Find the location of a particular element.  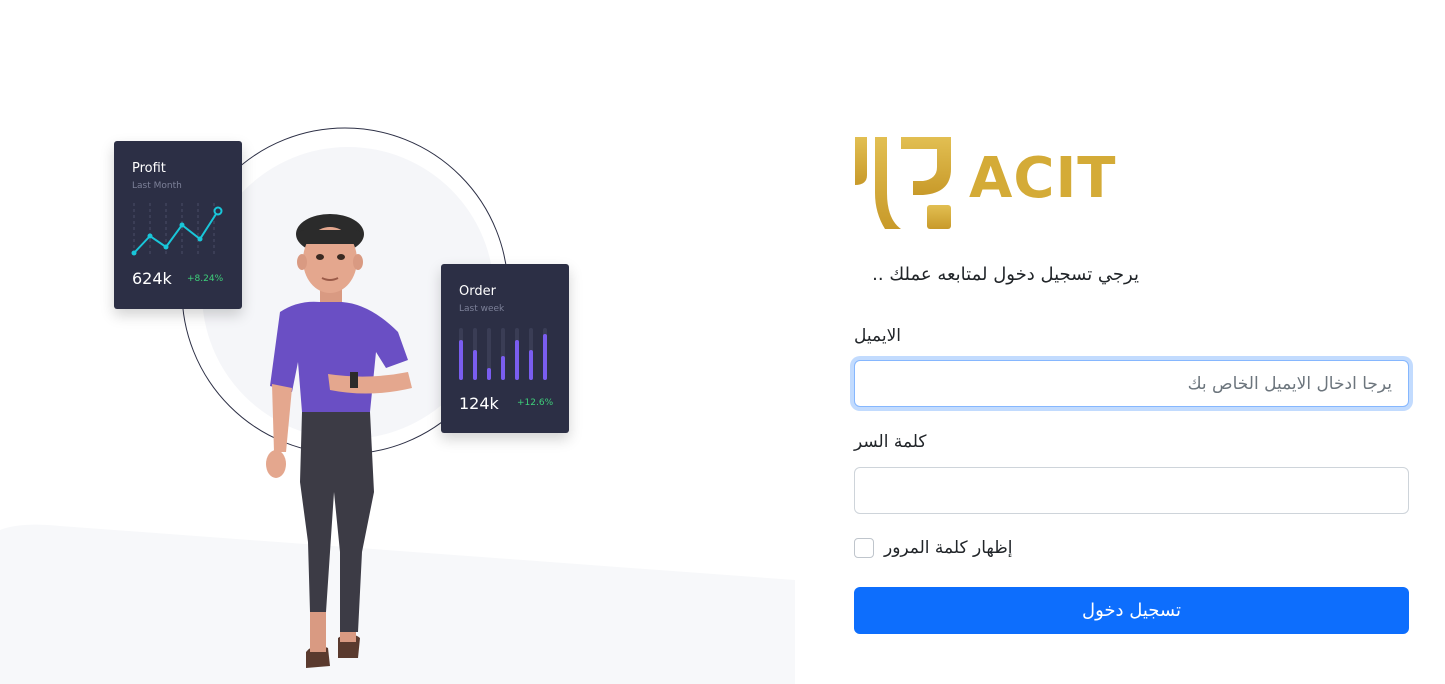

profit-card-delta: +8.24% is located at coordinates (205, 279).